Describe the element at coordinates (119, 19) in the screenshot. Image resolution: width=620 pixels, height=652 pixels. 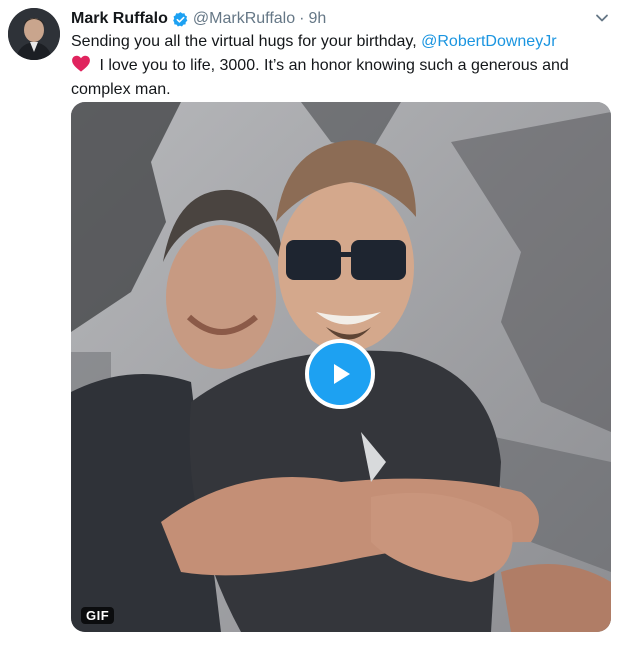
I see `author-name: Mark Ruffalo` at that location.